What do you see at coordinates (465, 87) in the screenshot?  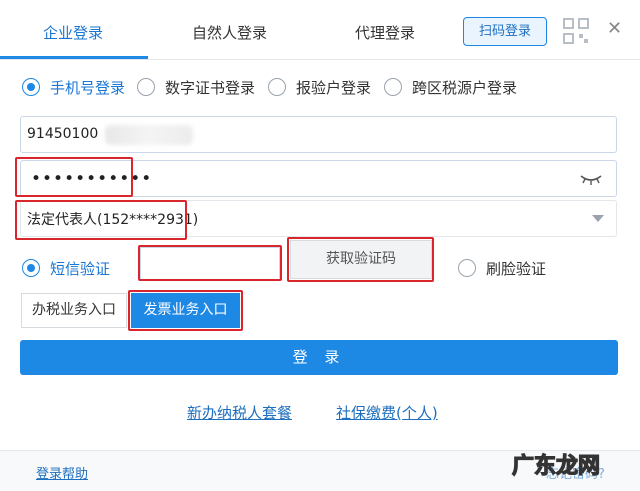 I see `radio-label: 跨区税源户登录` at bounding box center [465, 87].